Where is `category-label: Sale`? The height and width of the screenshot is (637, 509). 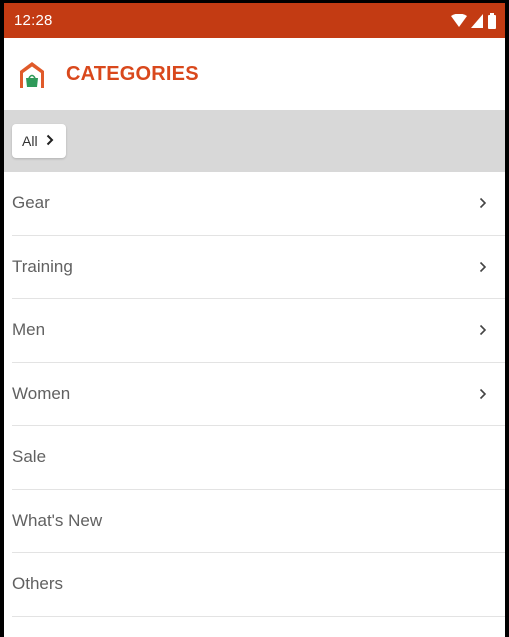
category-label: Sale is located at coordinates (29, 457).